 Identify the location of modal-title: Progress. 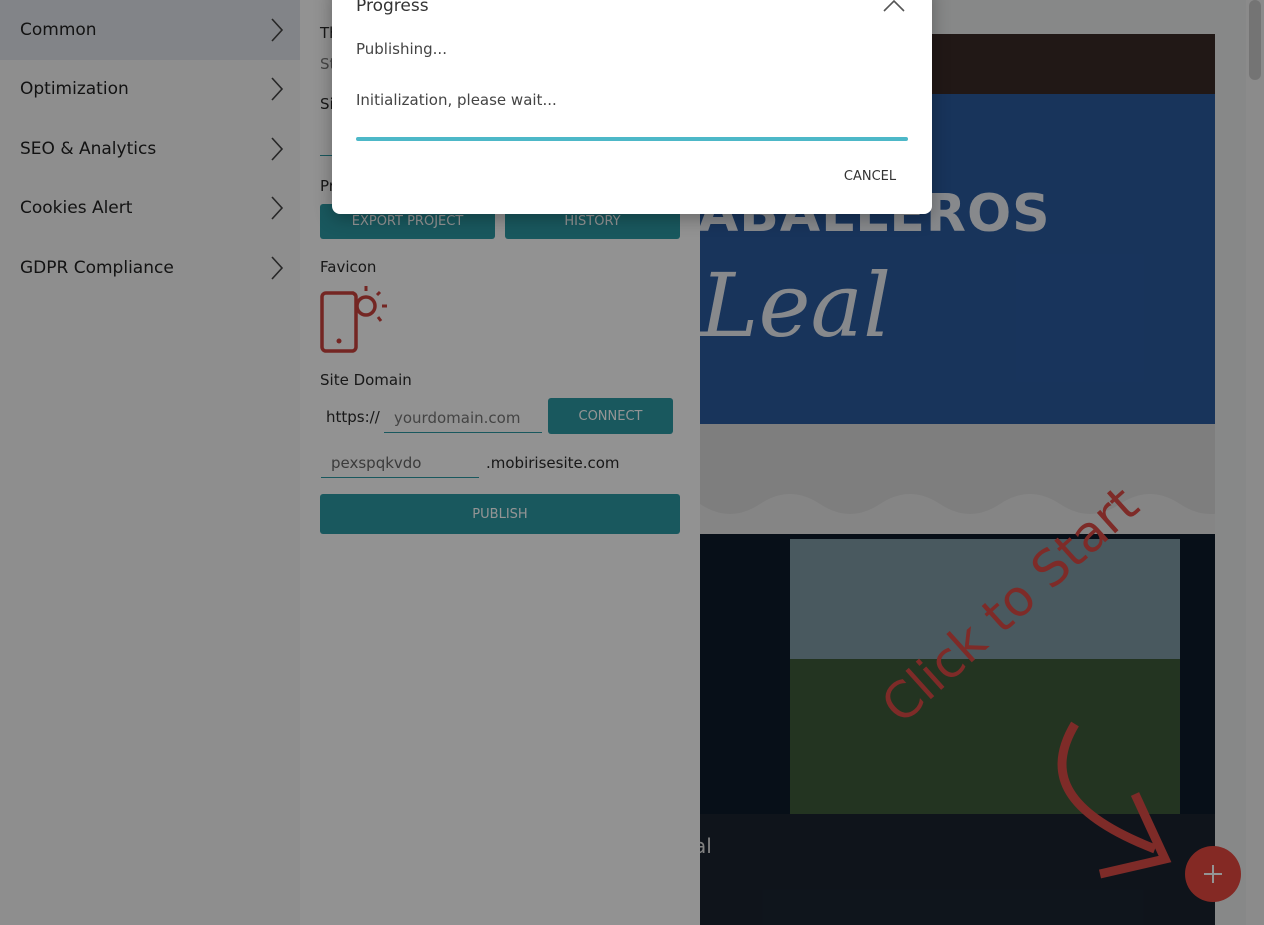
(392, 8).